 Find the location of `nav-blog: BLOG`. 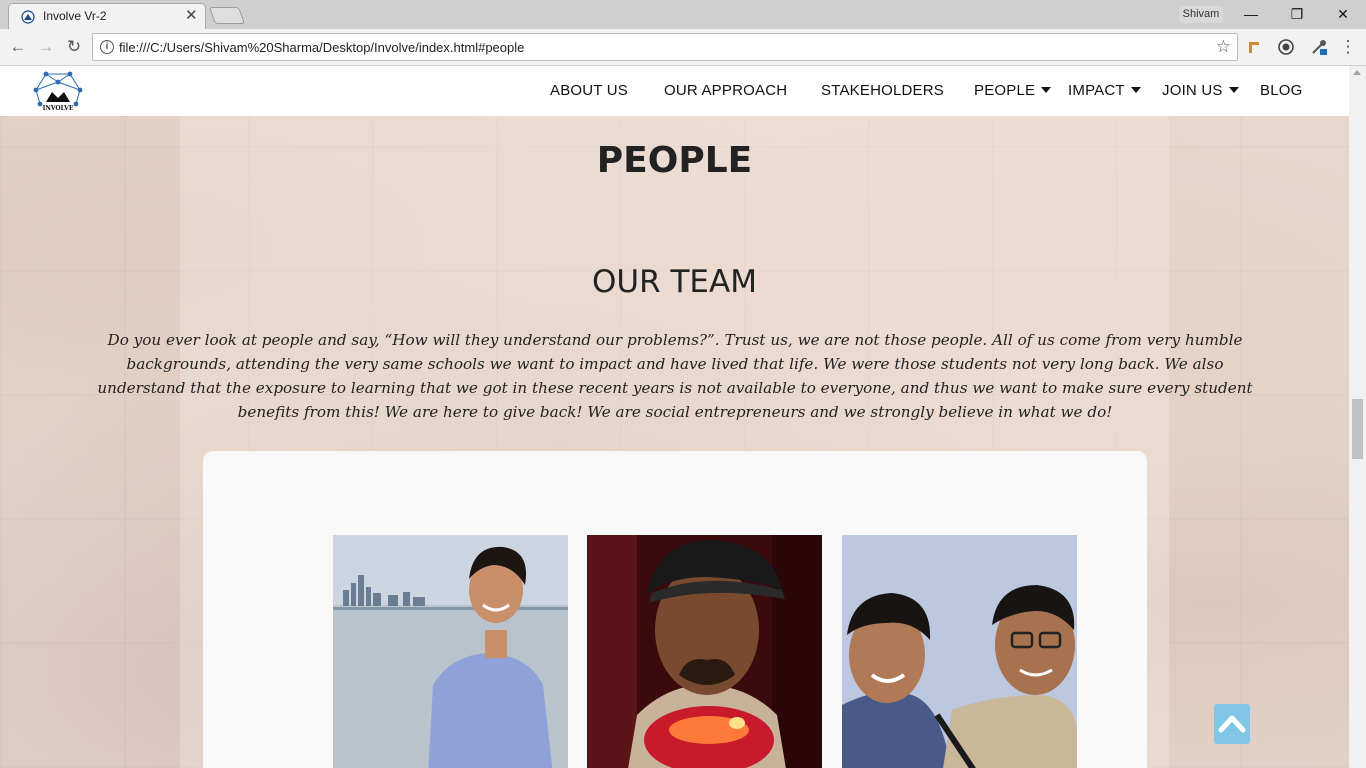

nav-blog: BLOG is located at coordinates (1281, 90).